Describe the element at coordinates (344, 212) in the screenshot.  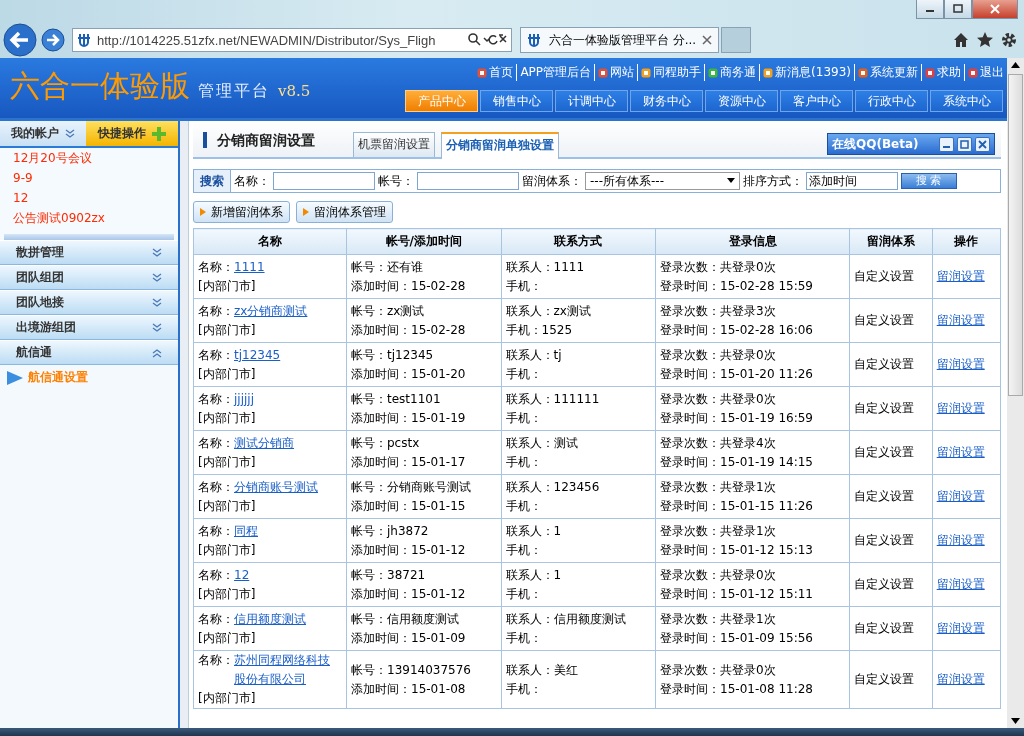
I see `action-button: 留润体系管理` at that location.